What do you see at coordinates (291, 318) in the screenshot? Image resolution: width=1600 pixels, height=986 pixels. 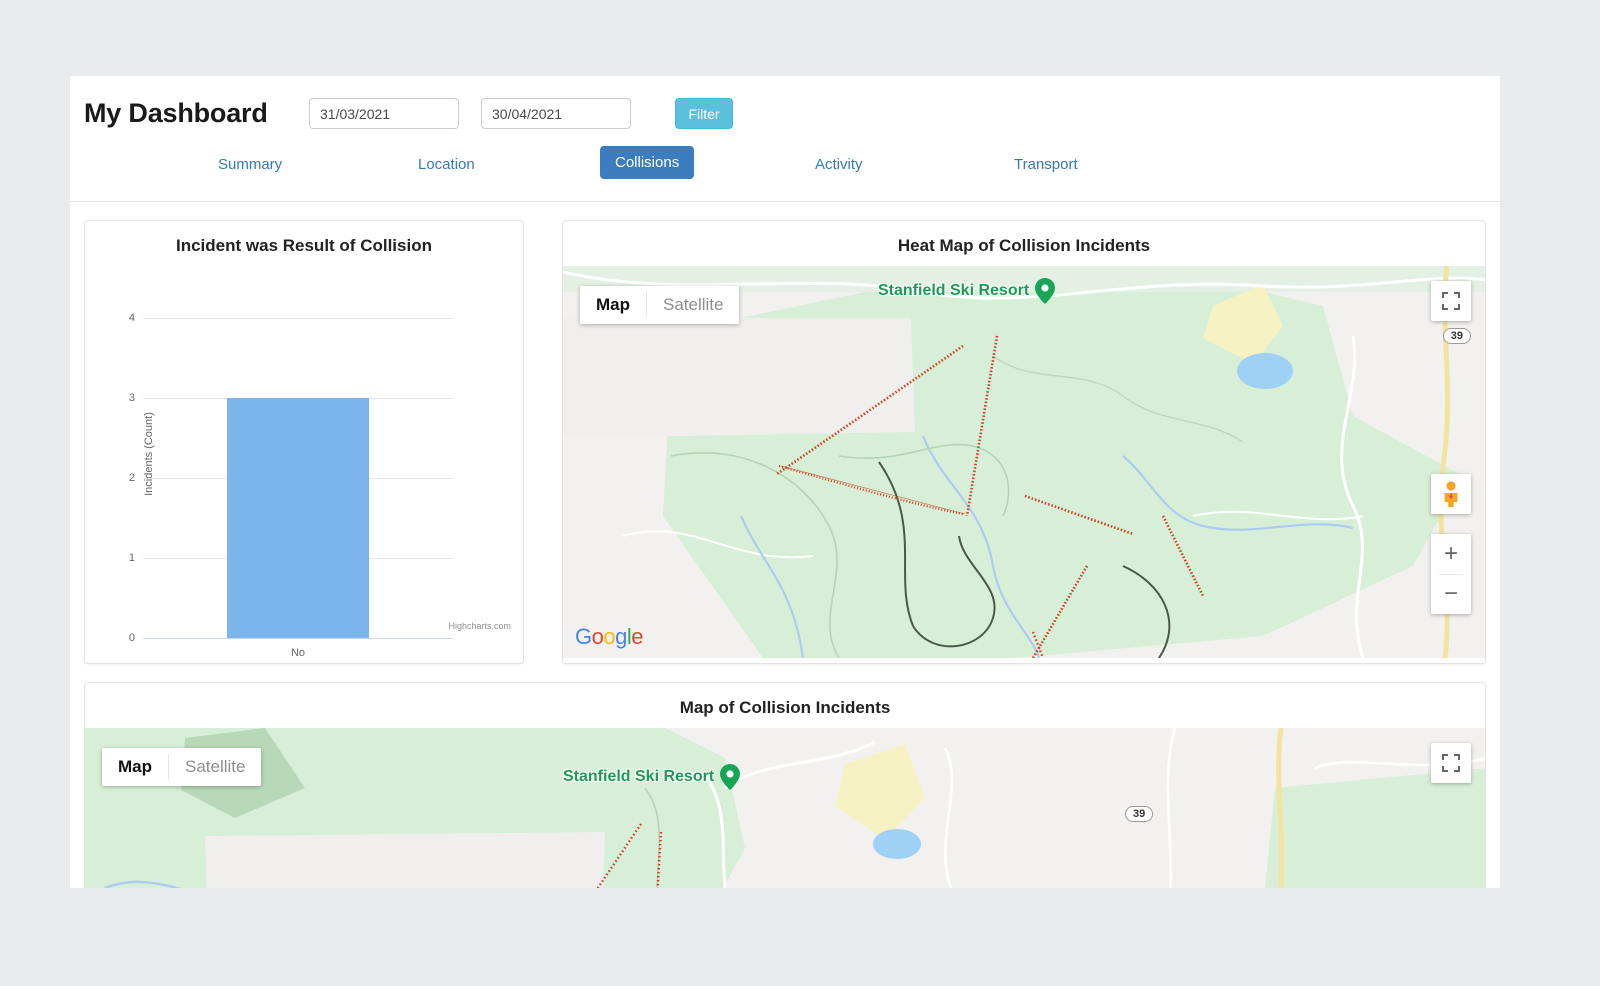 I see `chart-gridline: 4` at bounding box center [291, 318].